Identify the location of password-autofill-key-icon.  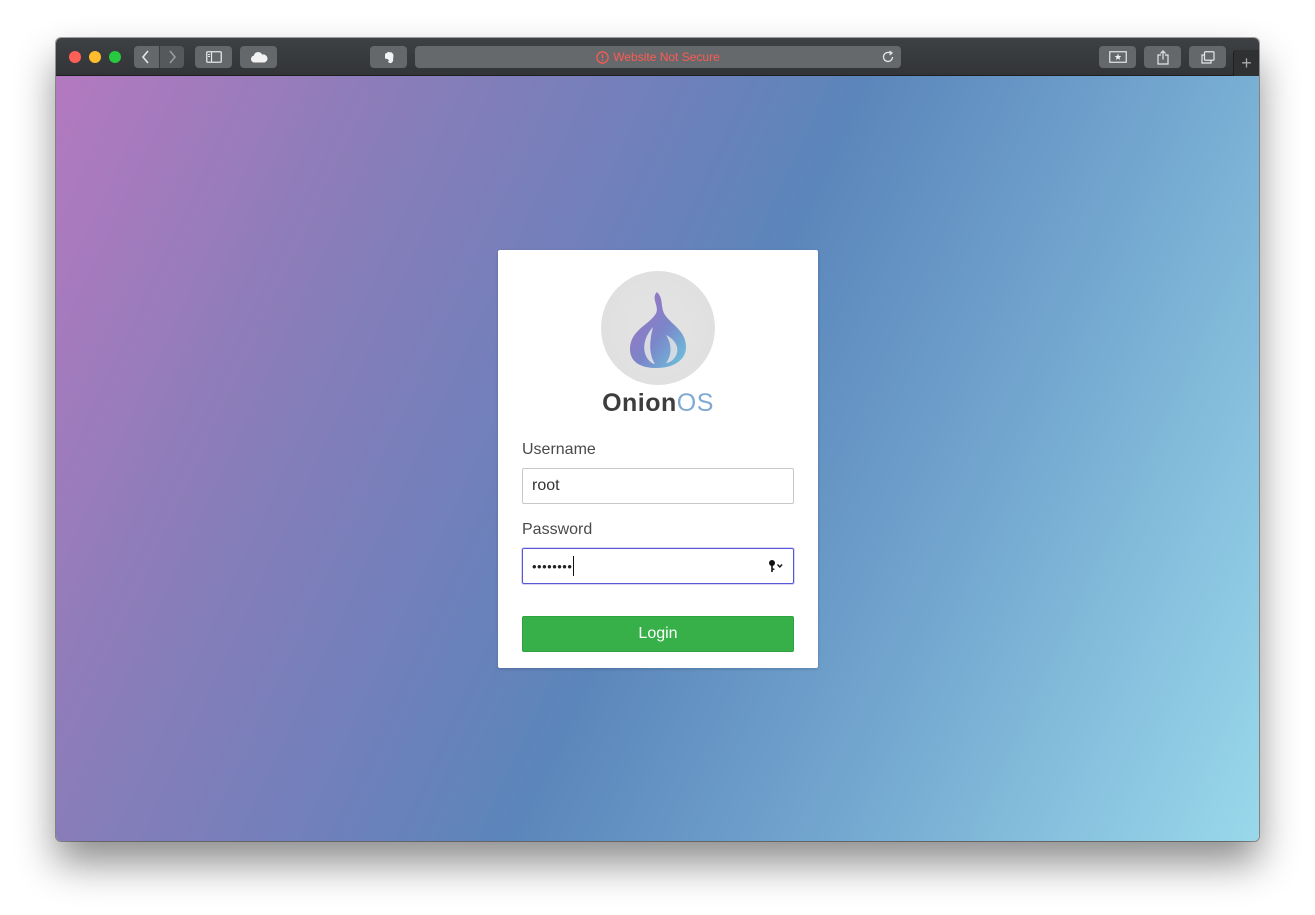
(776, 566).